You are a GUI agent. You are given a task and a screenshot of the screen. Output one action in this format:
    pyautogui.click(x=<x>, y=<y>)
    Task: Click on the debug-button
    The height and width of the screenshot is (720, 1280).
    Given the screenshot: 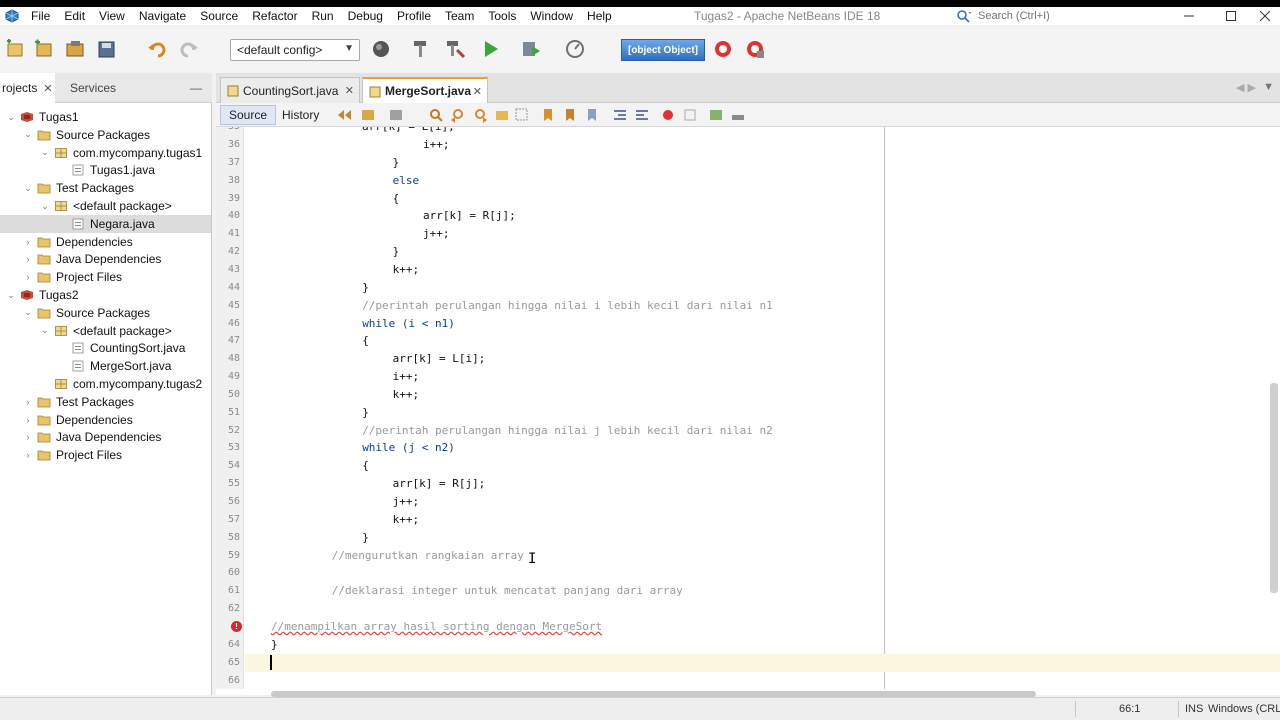 What is the action you would take?
    pyautogui.click(x=531, y=49)
    